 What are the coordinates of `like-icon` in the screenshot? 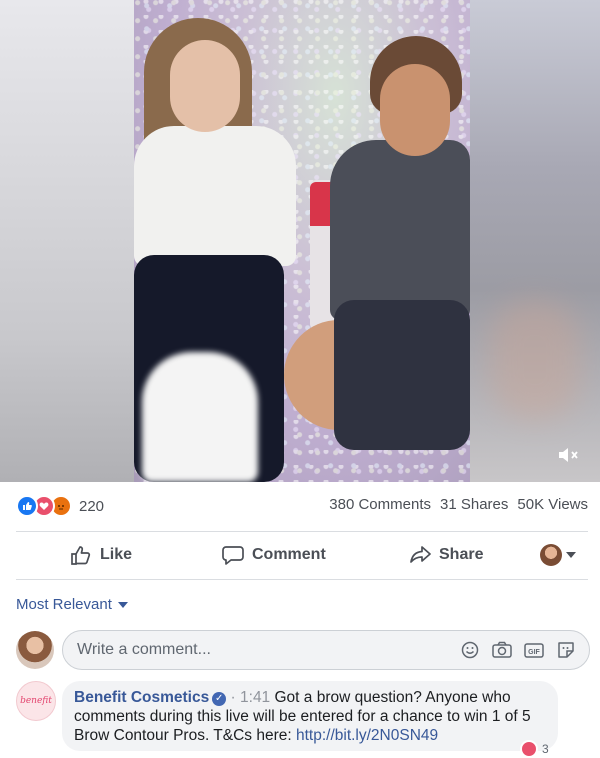 It's located at (27, 506).